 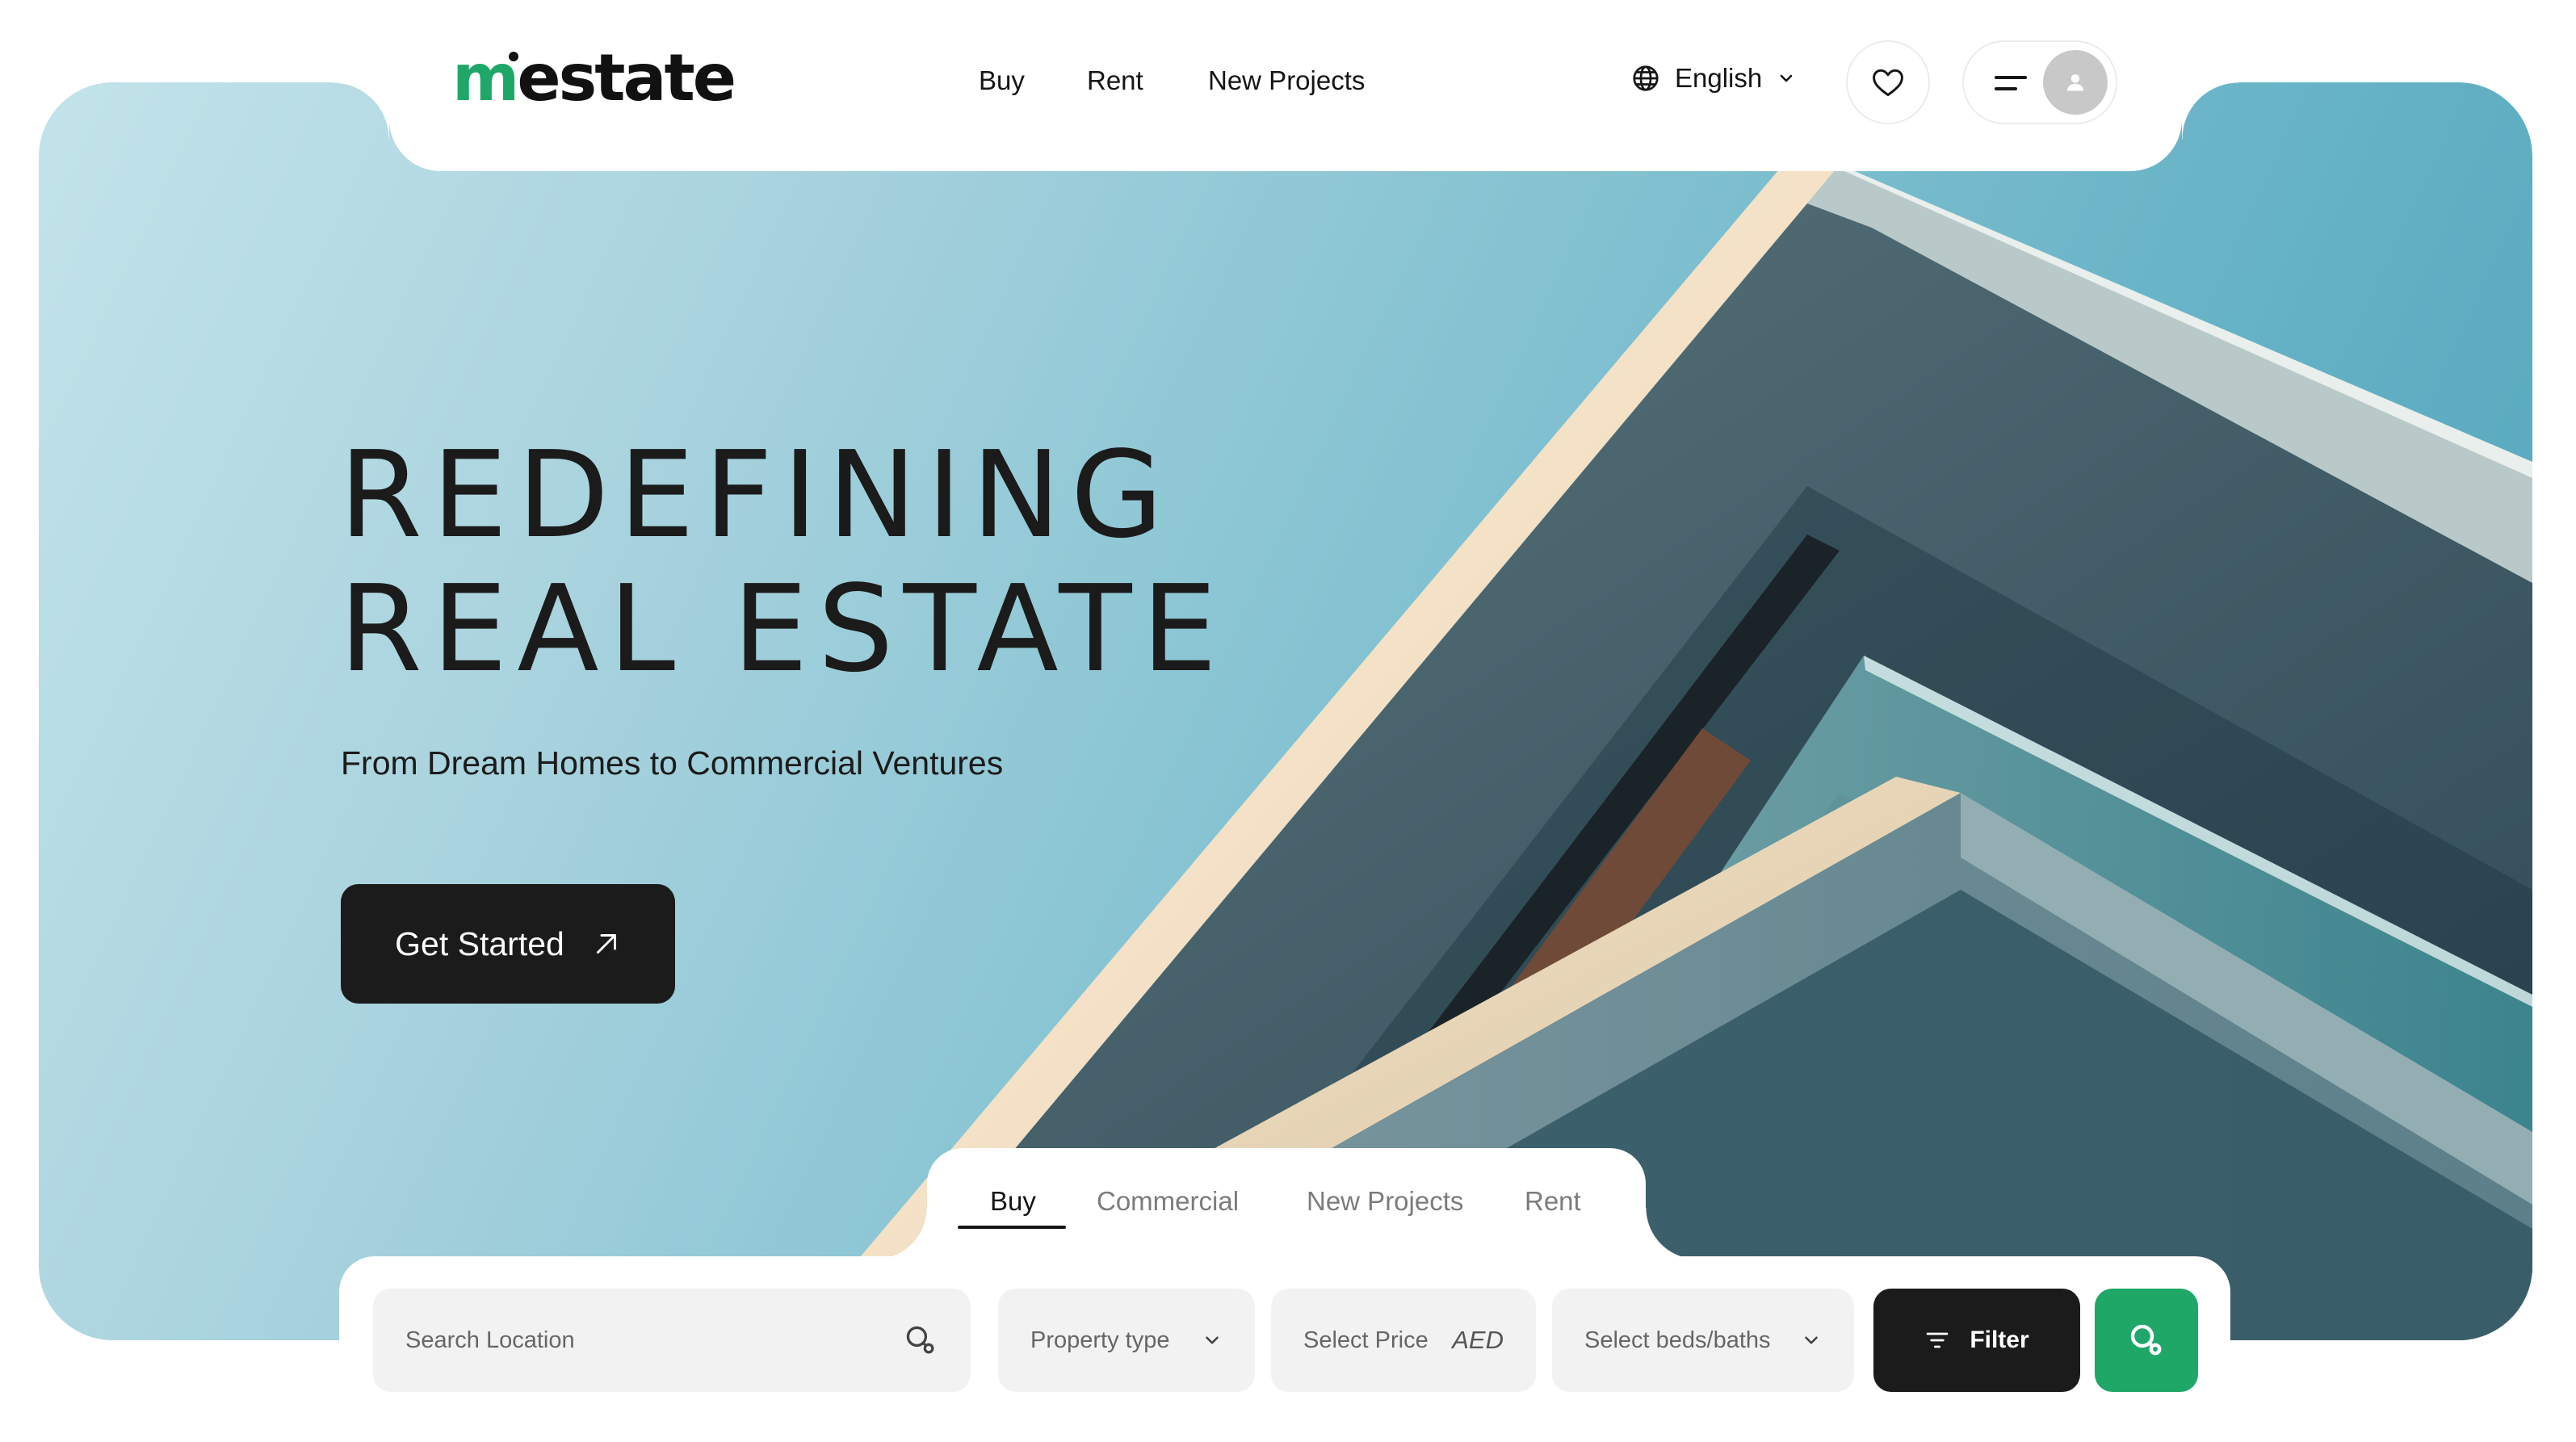 I want to click on hero-headline: REDEFINING REAL ESTATE, so click(x=783, y=562).